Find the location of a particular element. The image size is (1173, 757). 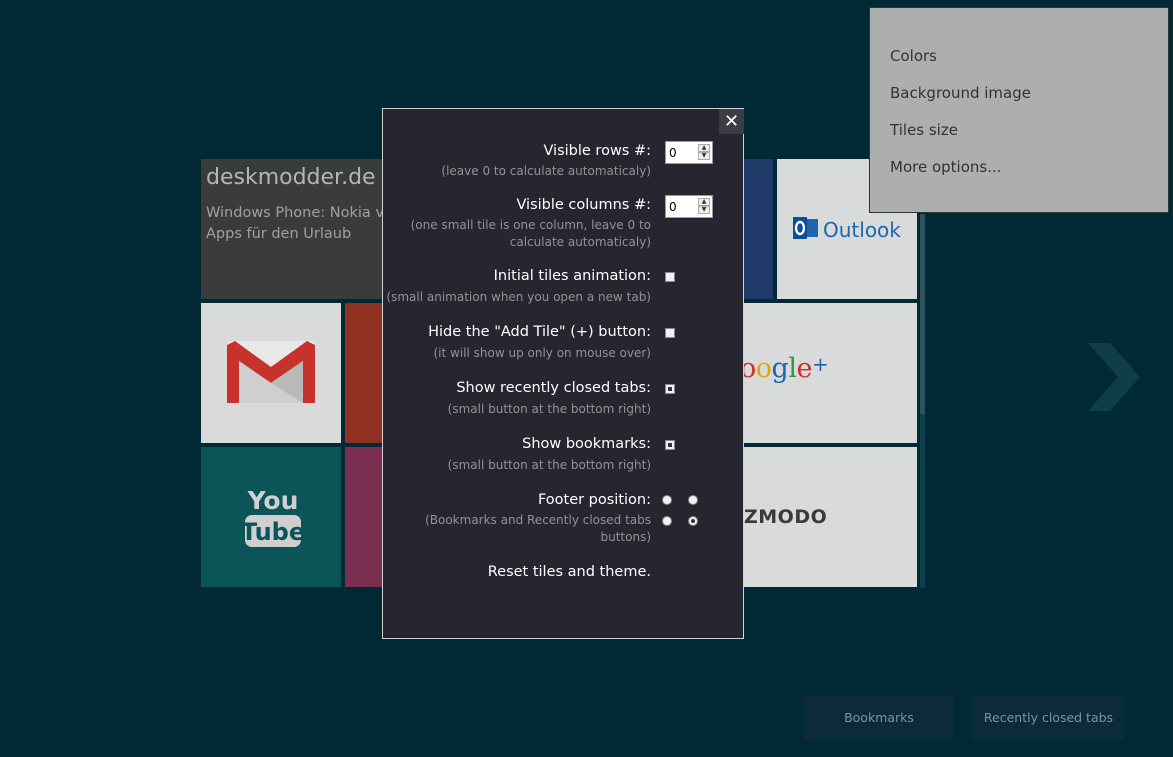

menu-item-colors: Colors is located at coordinates (913, 56).